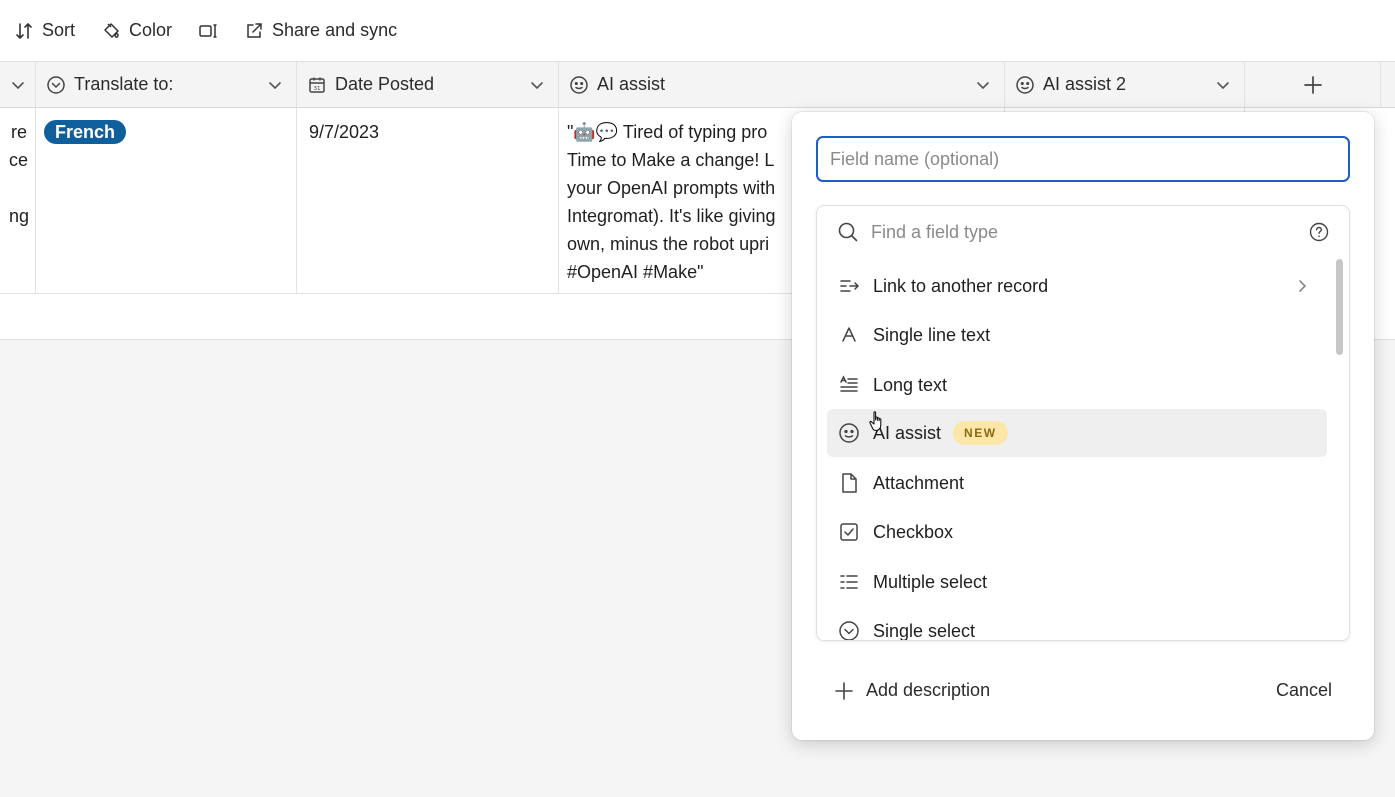 This screenshot has width=1395, height=797. Describe the element at coordinates (254, 30) in the screenshot. I see `external-share-icon` at that location.